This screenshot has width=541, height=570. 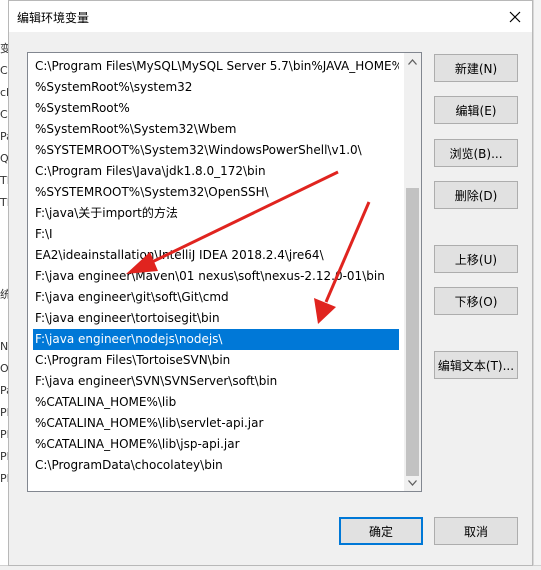 What do you see at coordinates (216, 339) in the screenshot?
I see `list-item-selected: F:\java engineer\nodejs\nodejs\` at bounding box center [216, 339].